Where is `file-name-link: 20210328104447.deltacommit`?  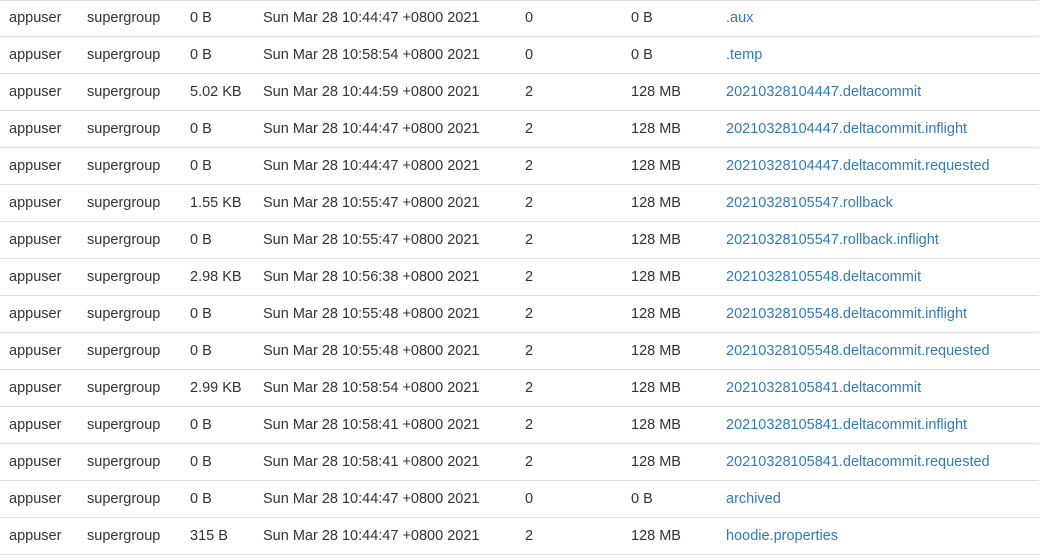 file-name-link: 20210328104447.deltacommit is located at coordinates (823, 92).